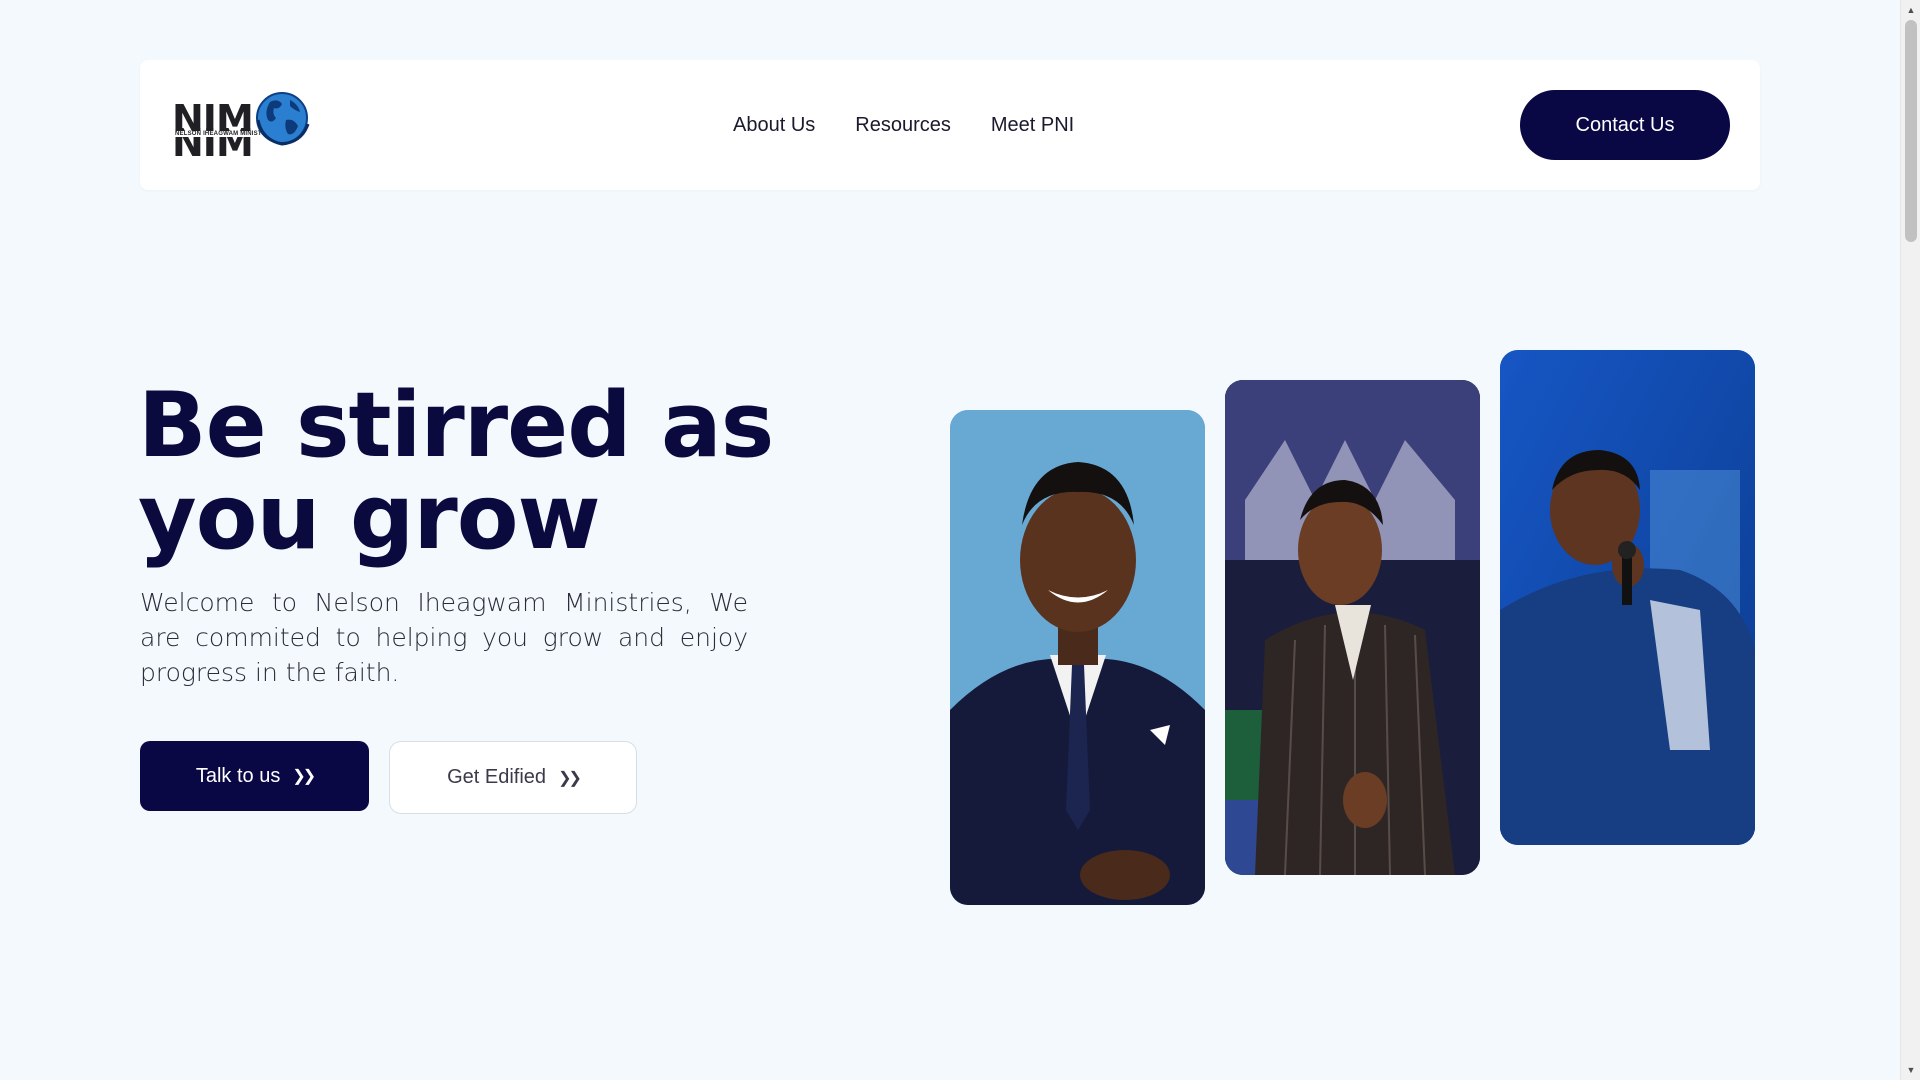  What do you see at coordinates (213, 143) in the screenshot?
I see `logo-text-bottom: NIM` at bounding box center [213, 143].